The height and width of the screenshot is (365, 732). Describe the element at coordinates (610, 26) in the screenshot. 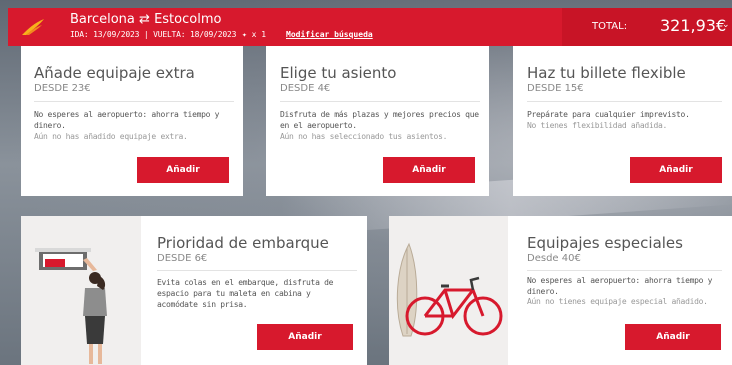

I see `total-label: TOTAL:` at that location.